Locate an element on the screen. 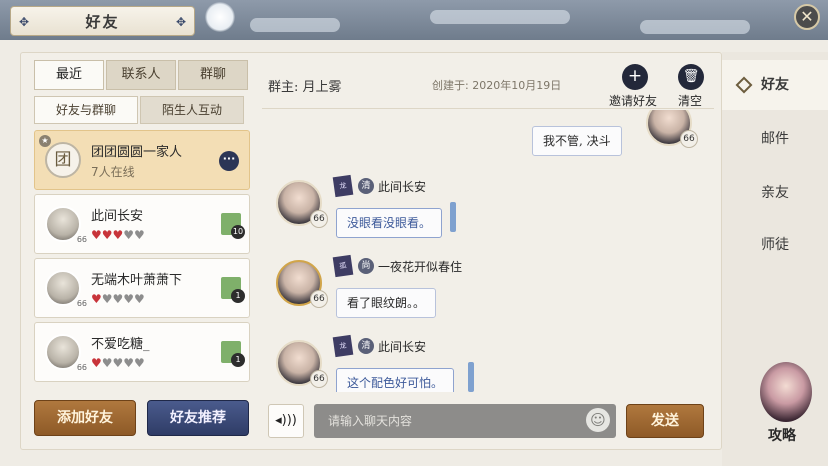 The height and width of the screenshot is (466, 828). tab-group-chat: 群聊 is located at coordinates (213, 75).